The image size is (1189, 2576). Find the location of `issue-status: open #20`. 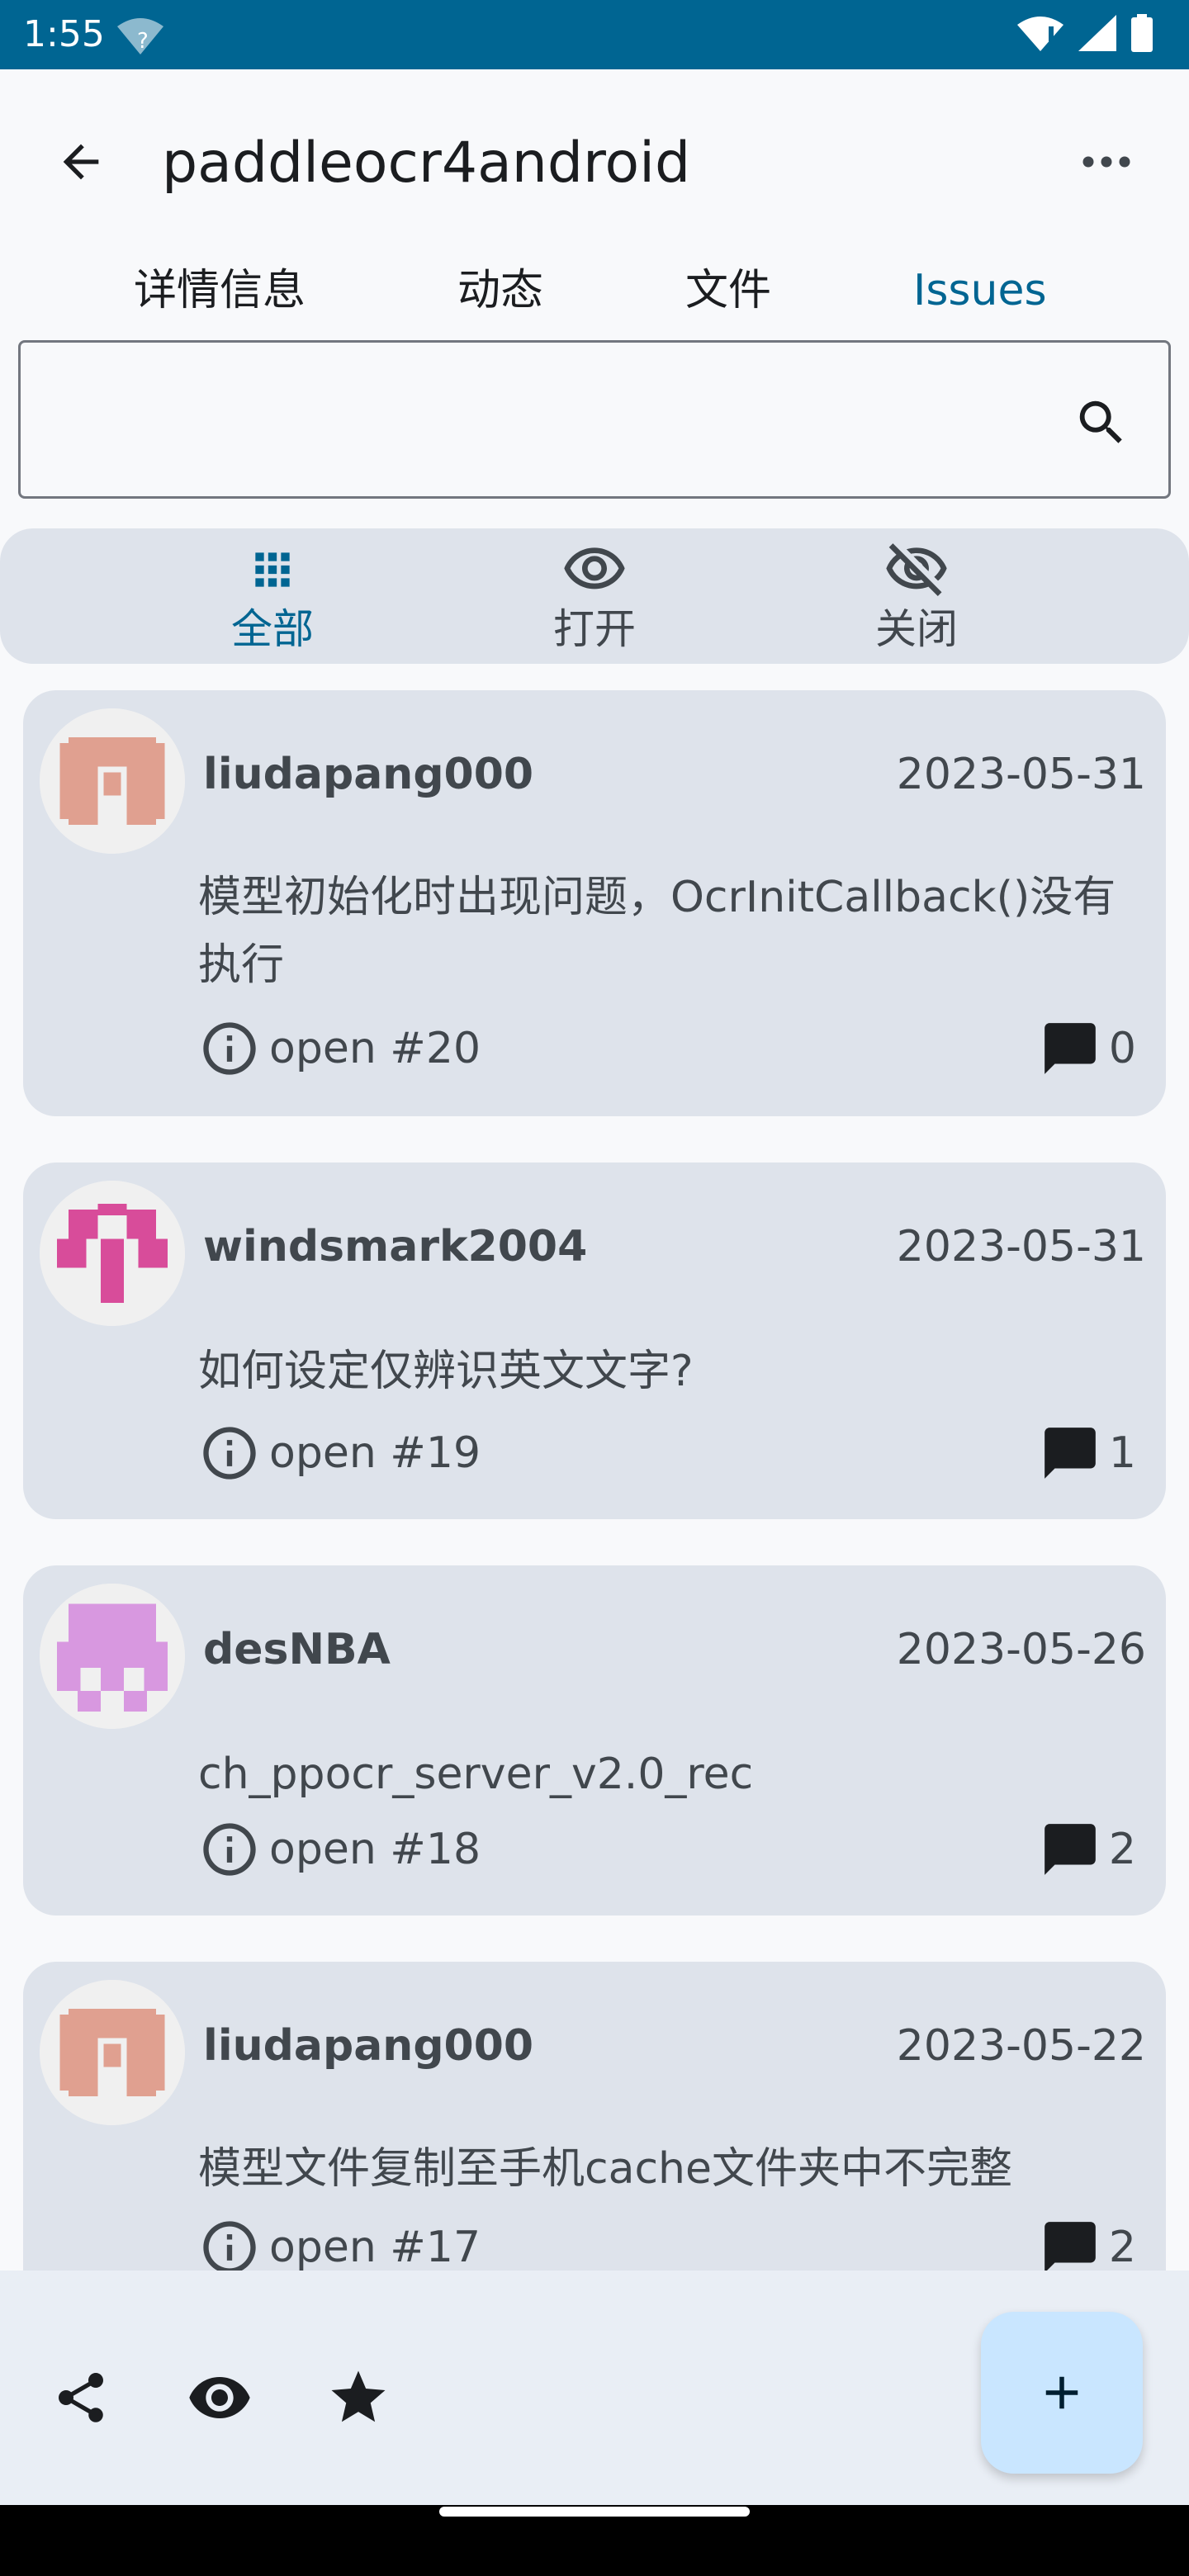

issue-status: open #20 is located at coordinates (339, 1049).